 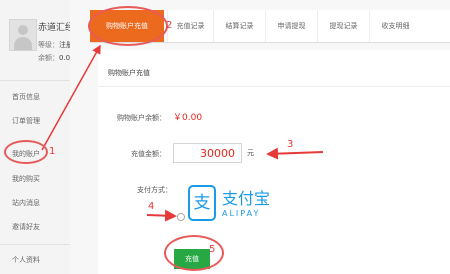 I want to click on annotation-3: 3, so click(x=290, y=144).